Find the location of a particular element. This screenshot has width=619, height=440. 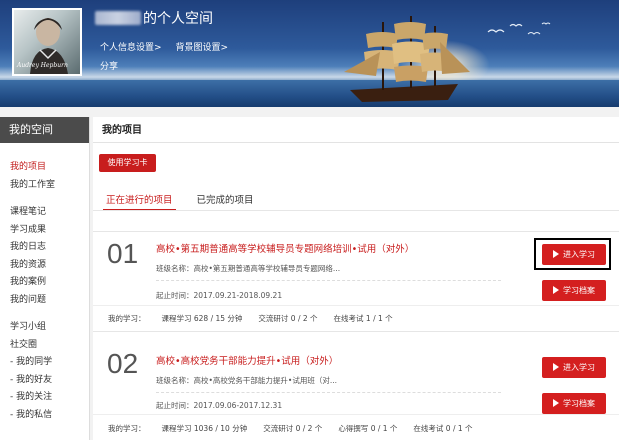

project-number: 01 is located at coordinates (123, 253).